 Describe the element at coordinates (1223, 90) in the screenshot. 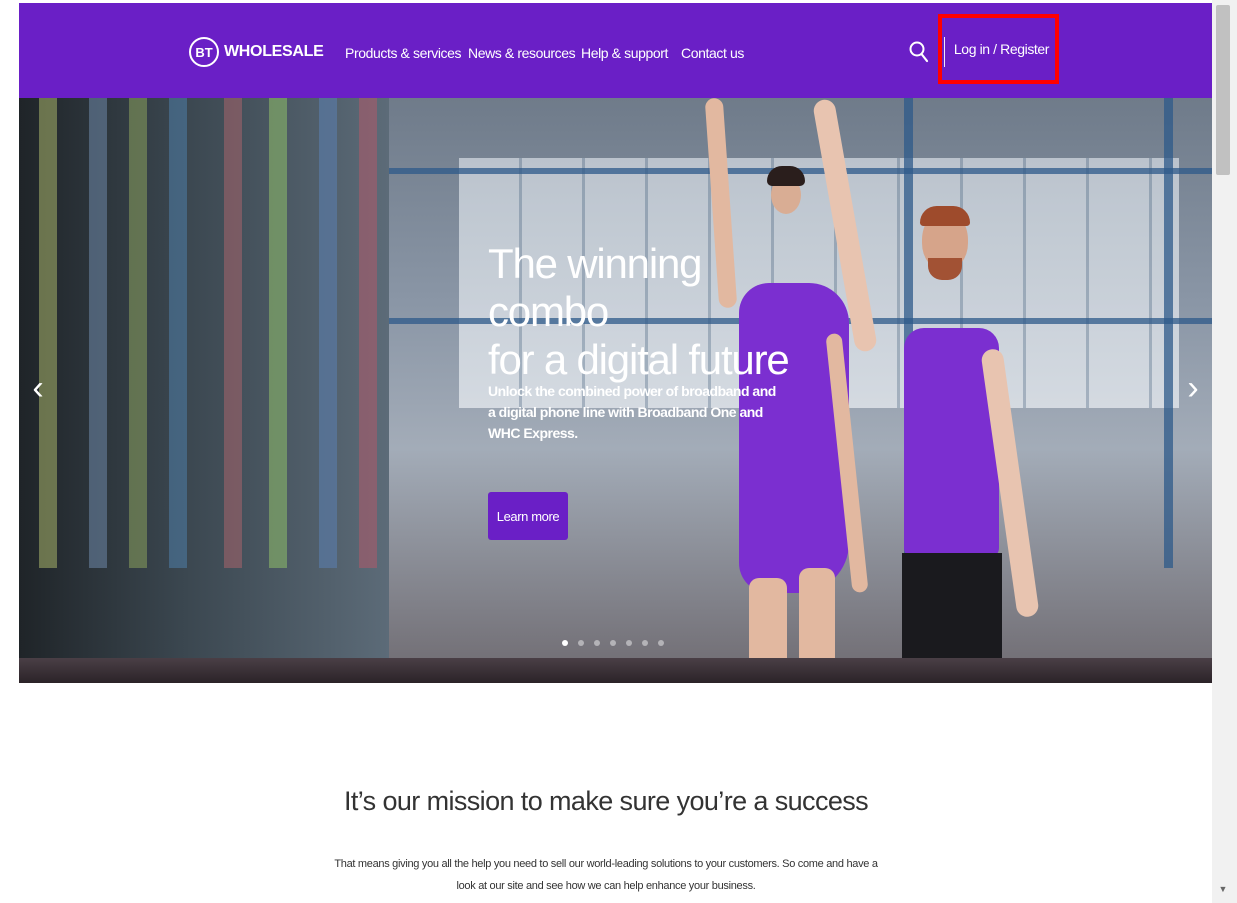

I see `scrollbar-thumb` at that location.